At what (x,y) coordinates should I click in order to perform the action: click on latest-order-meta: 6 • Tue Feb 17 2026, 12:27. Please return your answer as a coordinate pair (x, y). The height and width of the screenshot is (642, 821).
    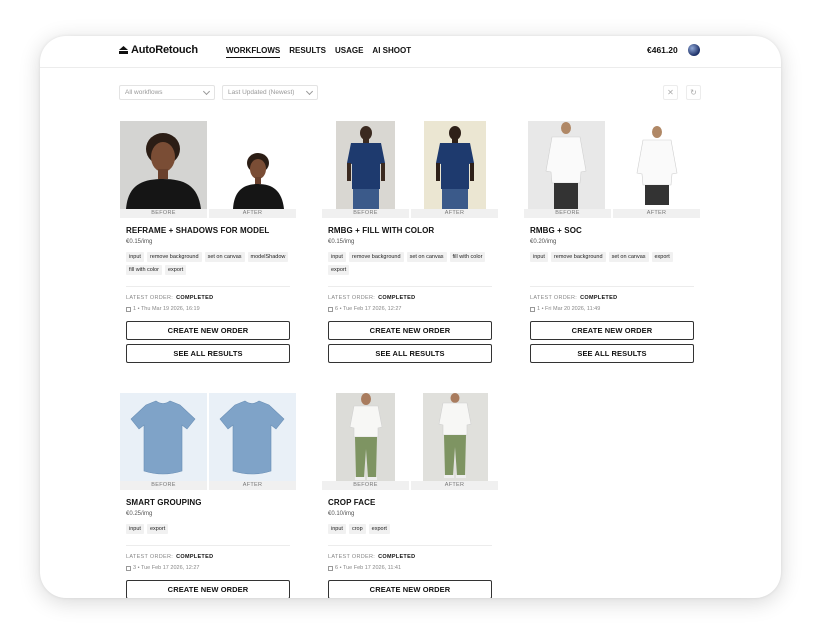
    Looking at the image, I should click on (364, 309).